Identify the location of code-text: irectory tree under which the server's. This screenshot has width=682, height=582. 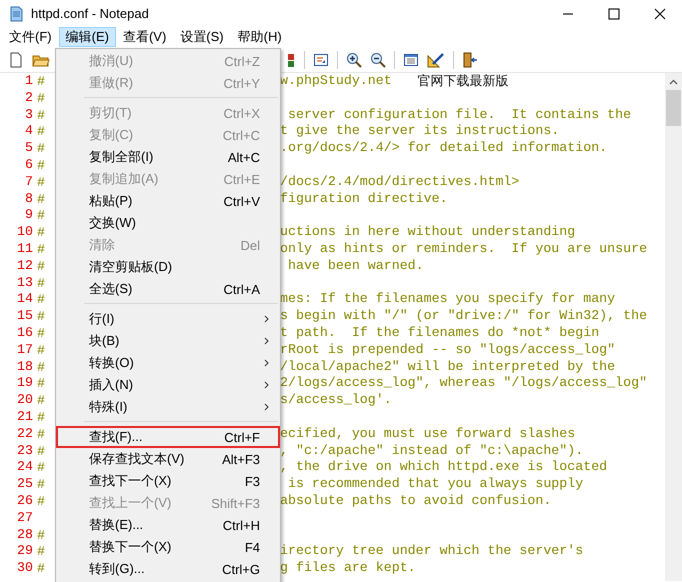
(432, 551).